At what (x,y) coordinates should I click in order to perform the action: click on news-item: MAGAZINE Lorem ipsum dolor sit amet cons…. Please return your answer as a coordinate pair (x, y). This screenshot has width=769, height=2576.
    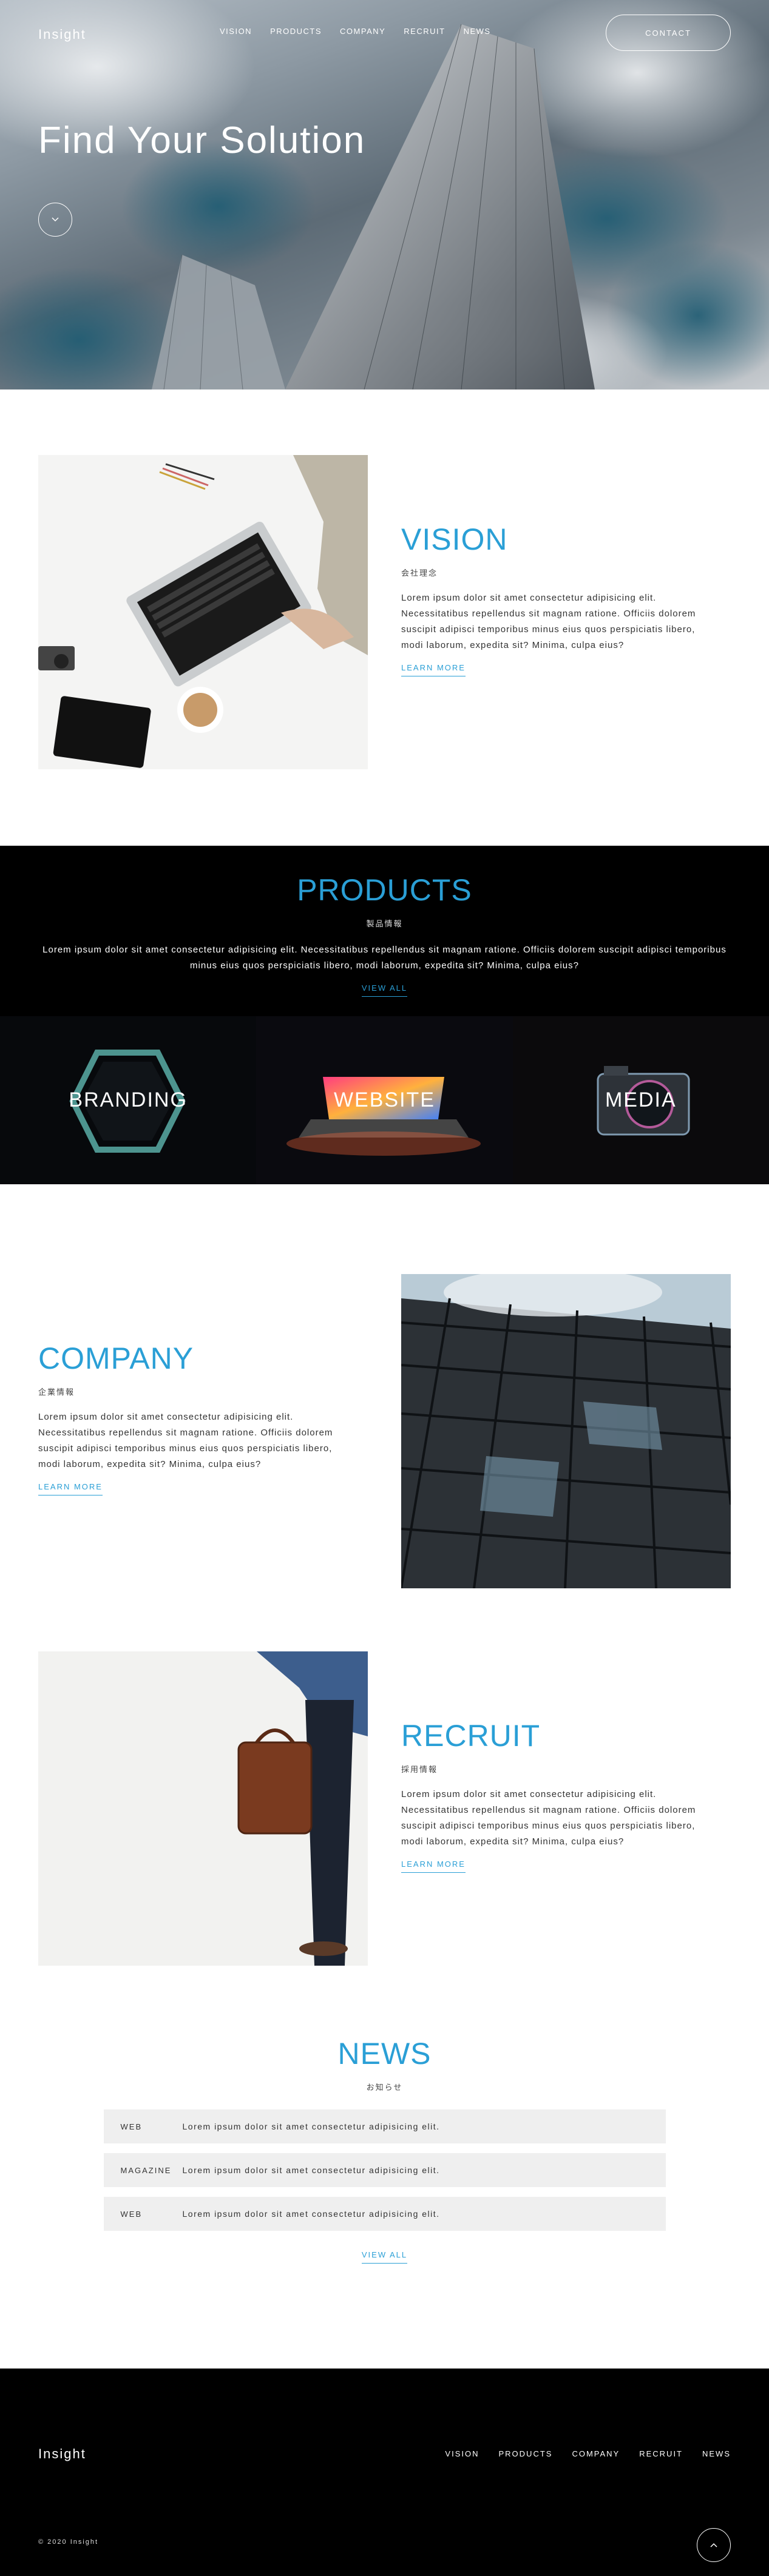
    Looking at the image, I should click on (384, 2170).